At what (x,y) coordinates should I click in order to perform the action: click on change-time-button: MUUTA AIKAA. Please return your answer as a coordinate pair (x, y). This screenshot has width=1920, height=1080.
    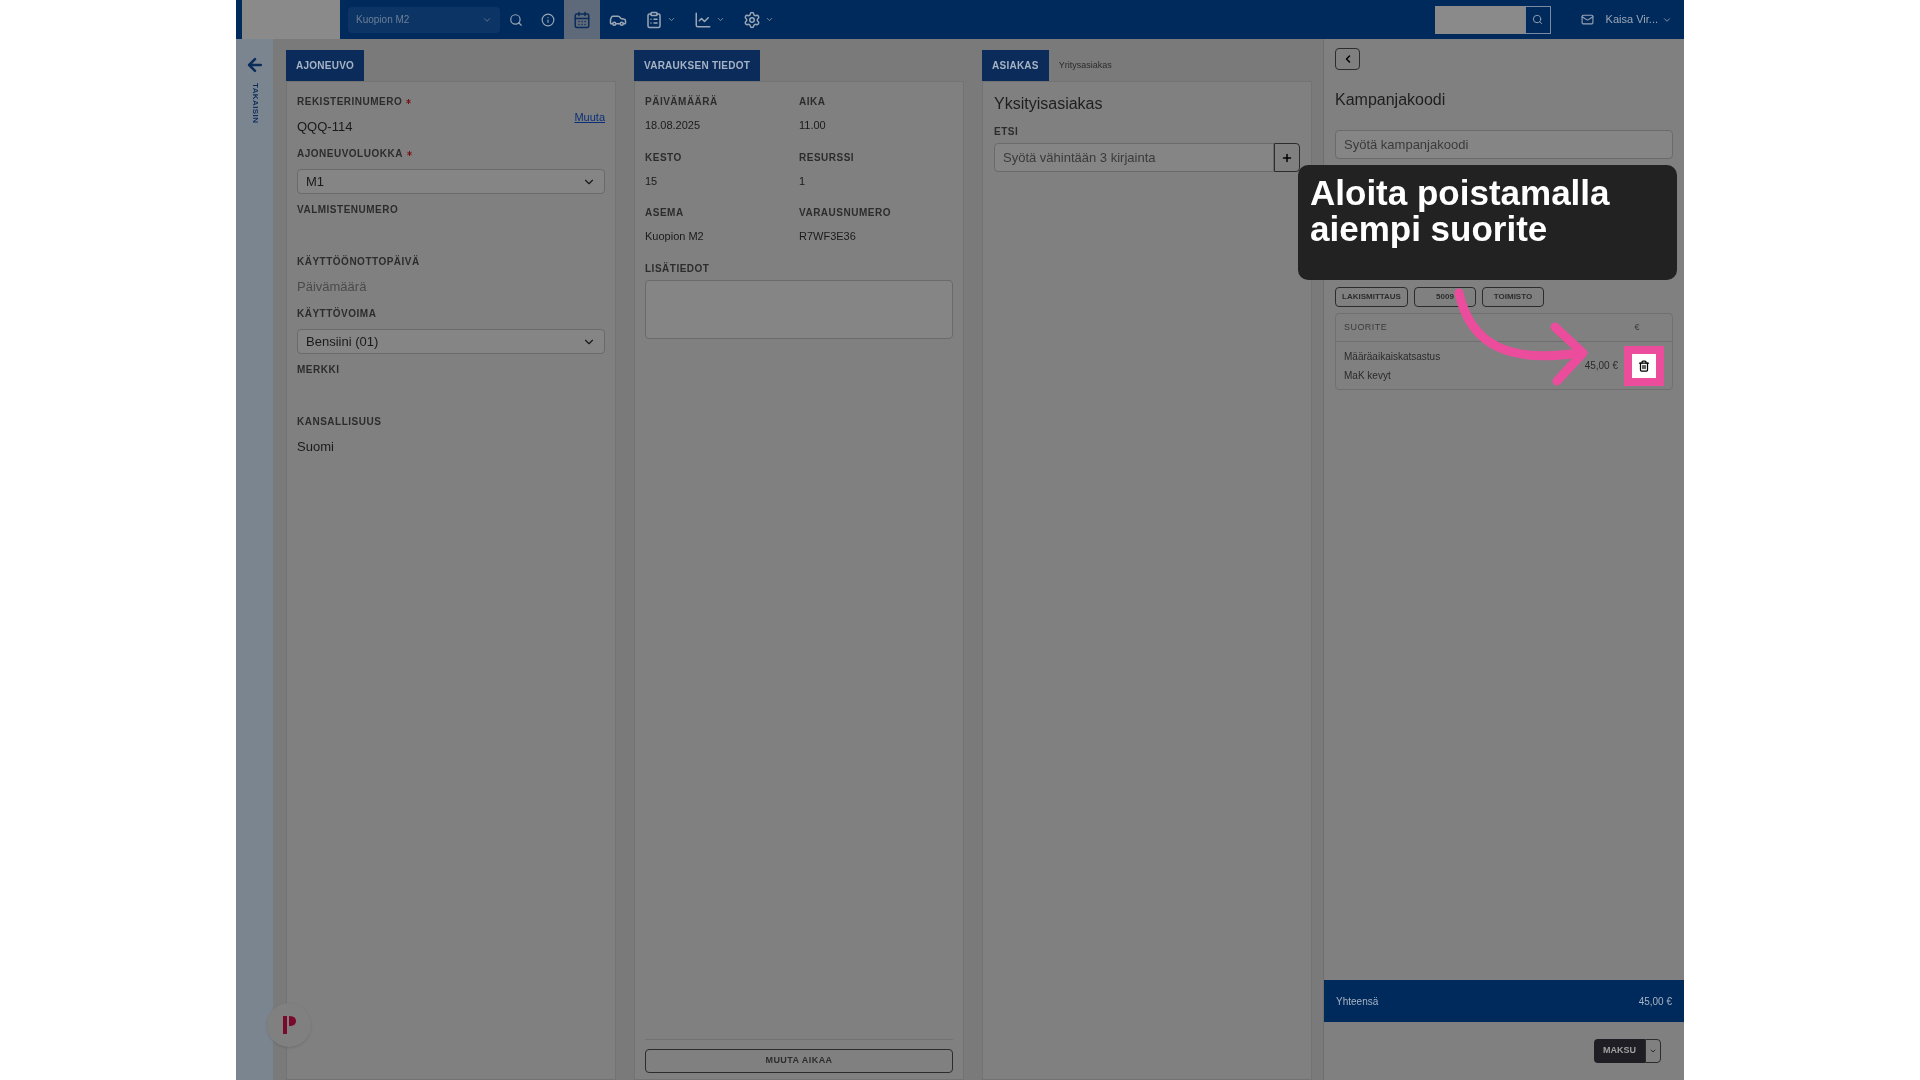
    Looking at the image, I should click on (799, 1061).